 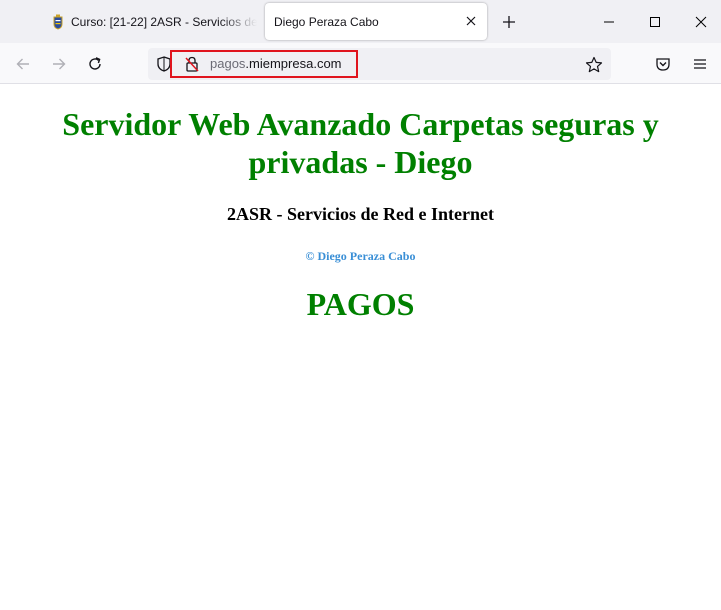 I want to click on navigation-toolbar: pagos.miempresa.com, so click(x=360, y=63).